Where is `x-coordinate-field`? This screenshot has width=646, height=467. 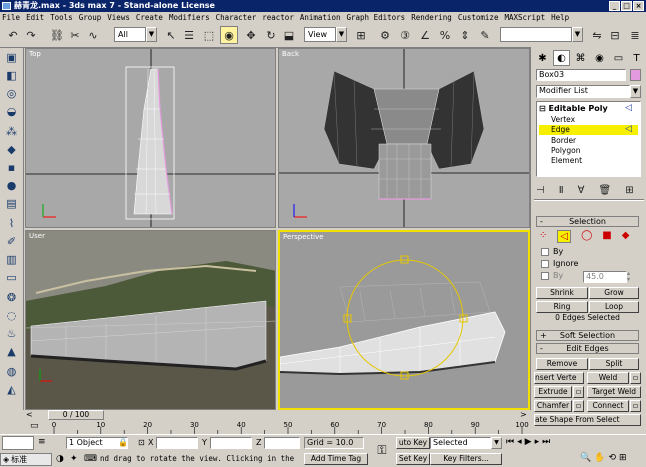 x-coordinate-field is located at coordinates (177, 443).